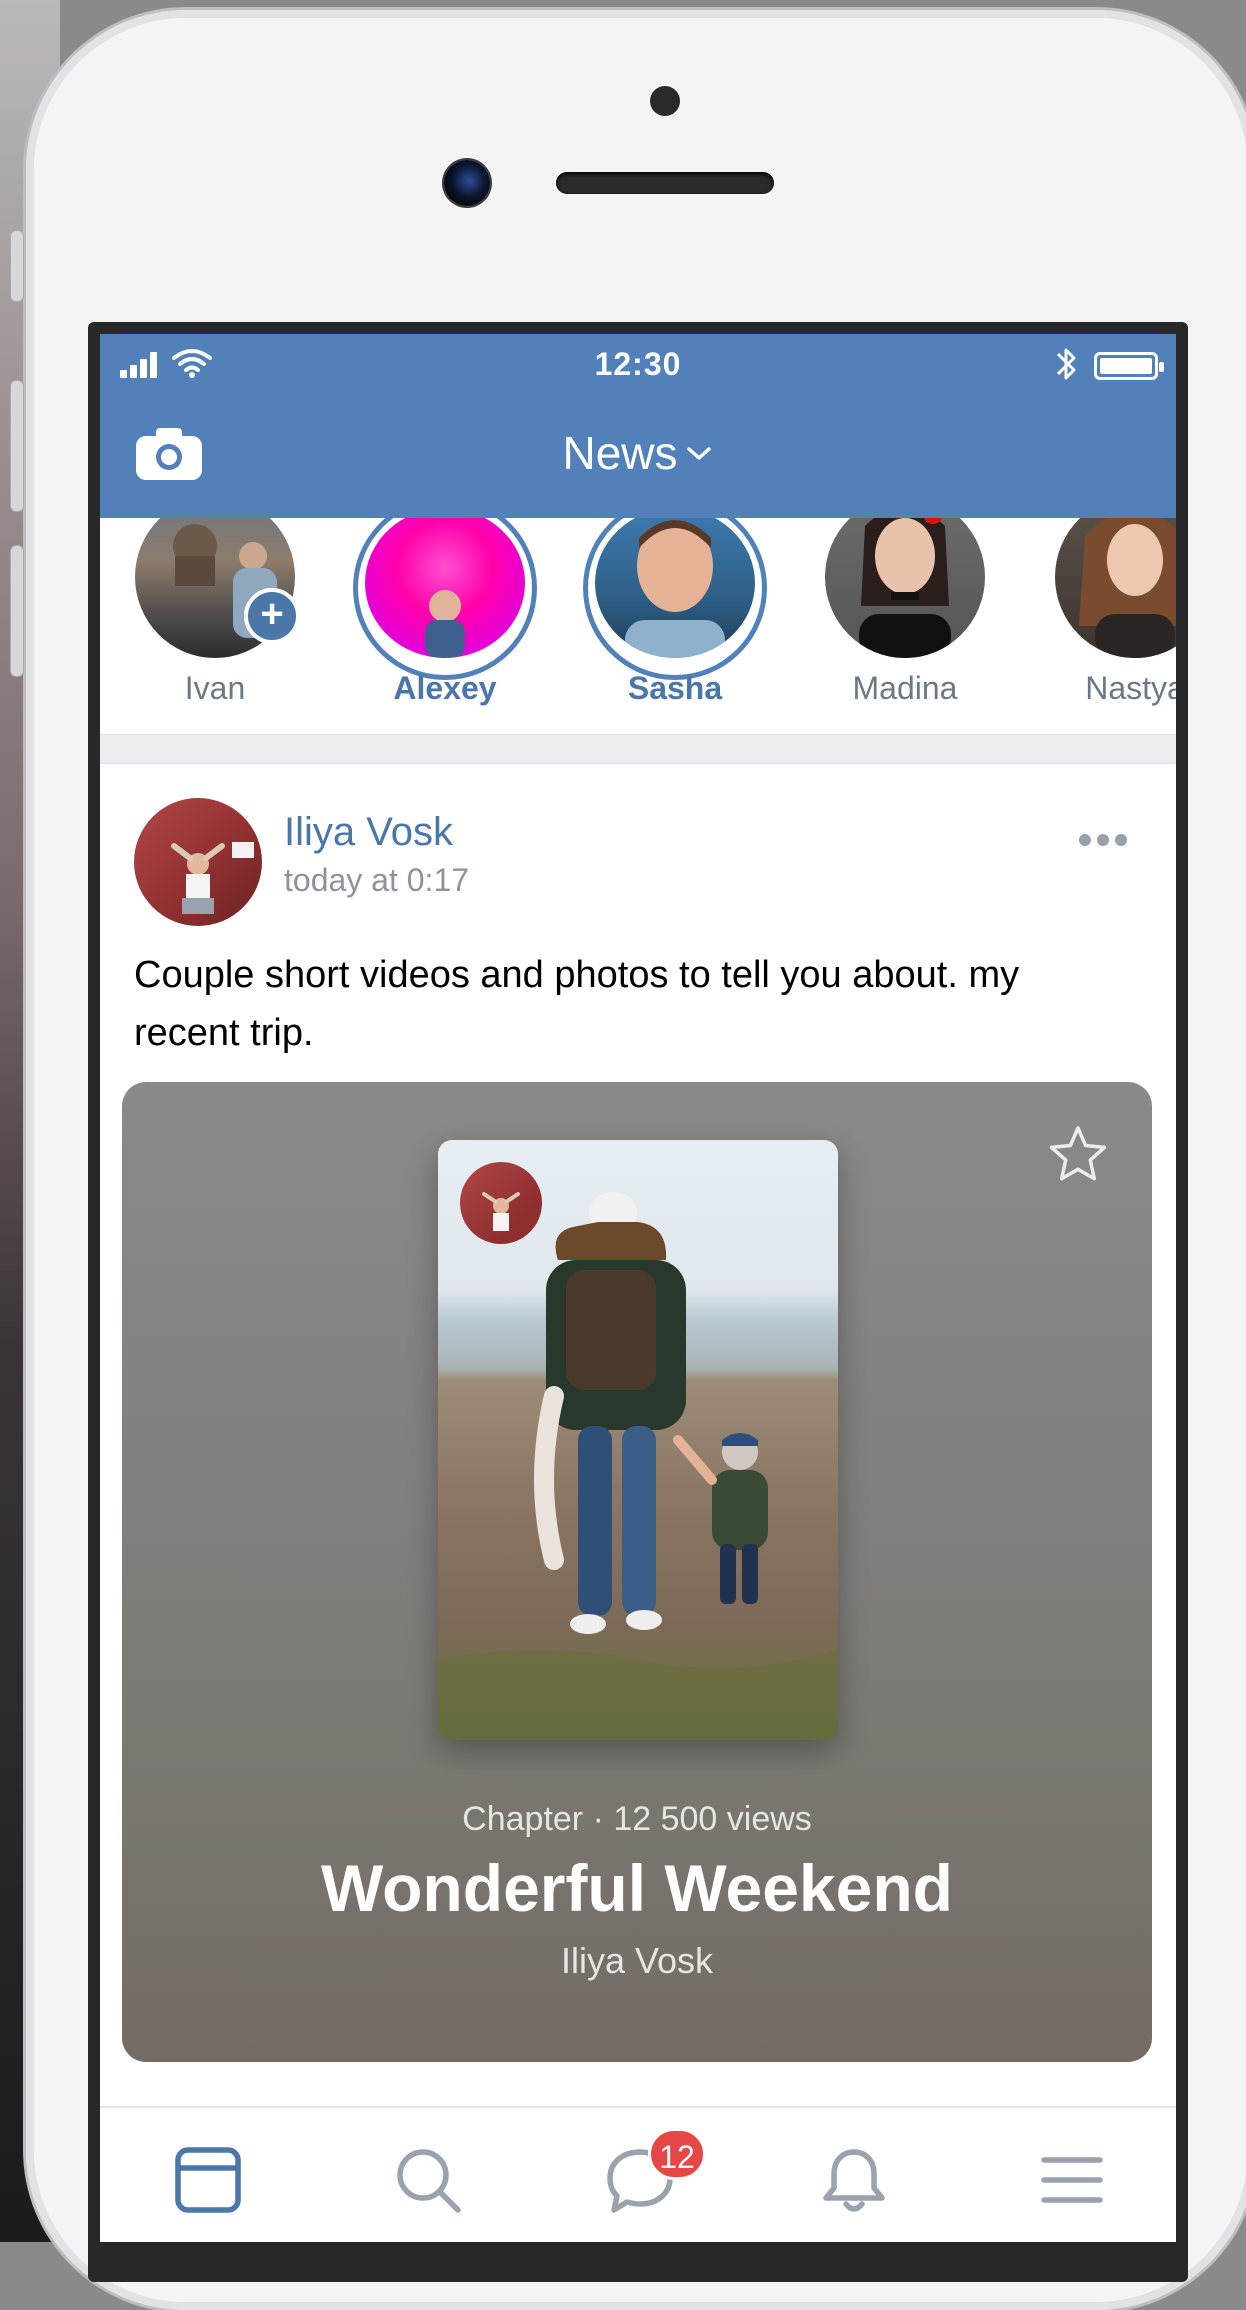  What do you see at coordinates (467, 183) in the screenshot?
I see `front-camera-icon` at bounding box center [467, 183].